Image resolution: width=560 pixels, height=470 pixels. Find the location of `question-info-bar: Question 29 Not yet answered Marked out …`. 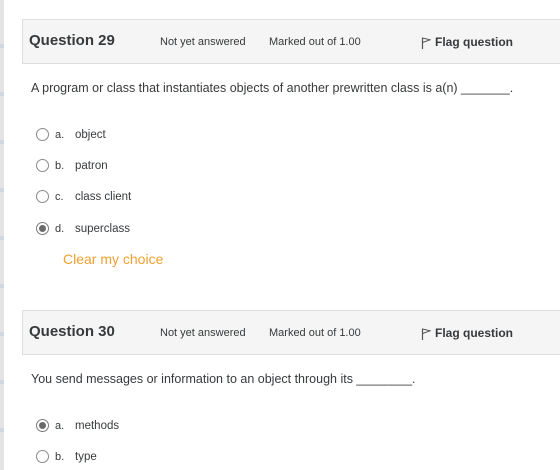

question-info-bar: Question 29 Not yet answered Marked out … is located at coordinates (291, 41).